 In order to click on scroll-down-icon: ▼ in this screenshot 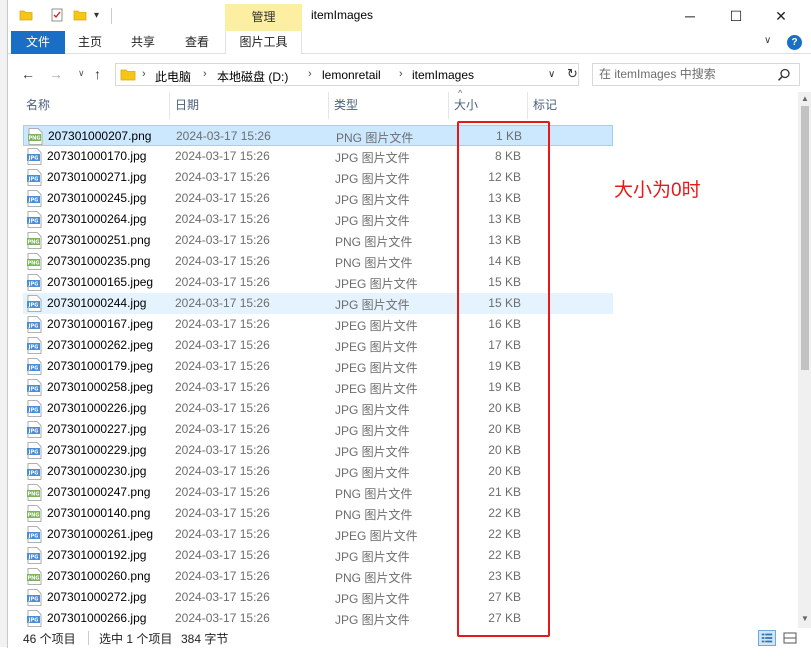, I will do `click(804, 618)`.